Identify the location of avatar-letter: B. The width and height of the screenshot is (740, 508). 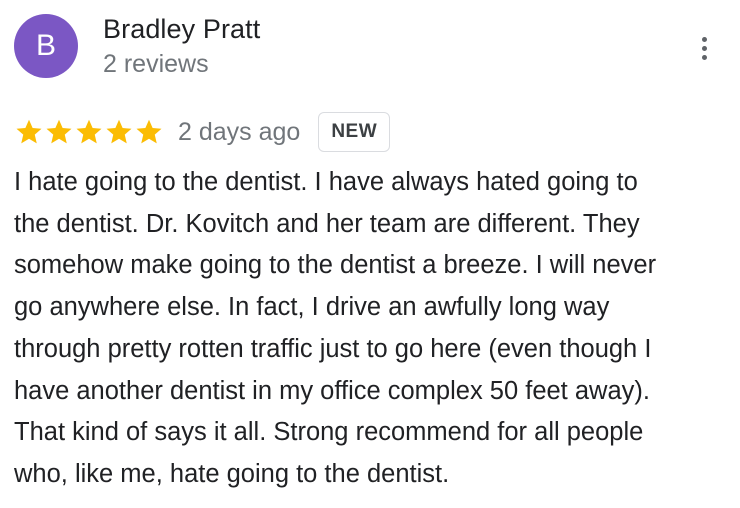
(45, 45).